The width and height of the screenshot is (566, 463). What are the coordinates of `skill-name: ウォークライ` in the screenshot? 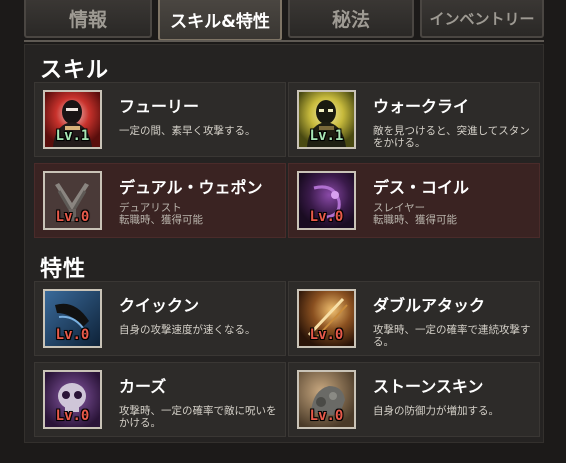 It's located at (421, 106).